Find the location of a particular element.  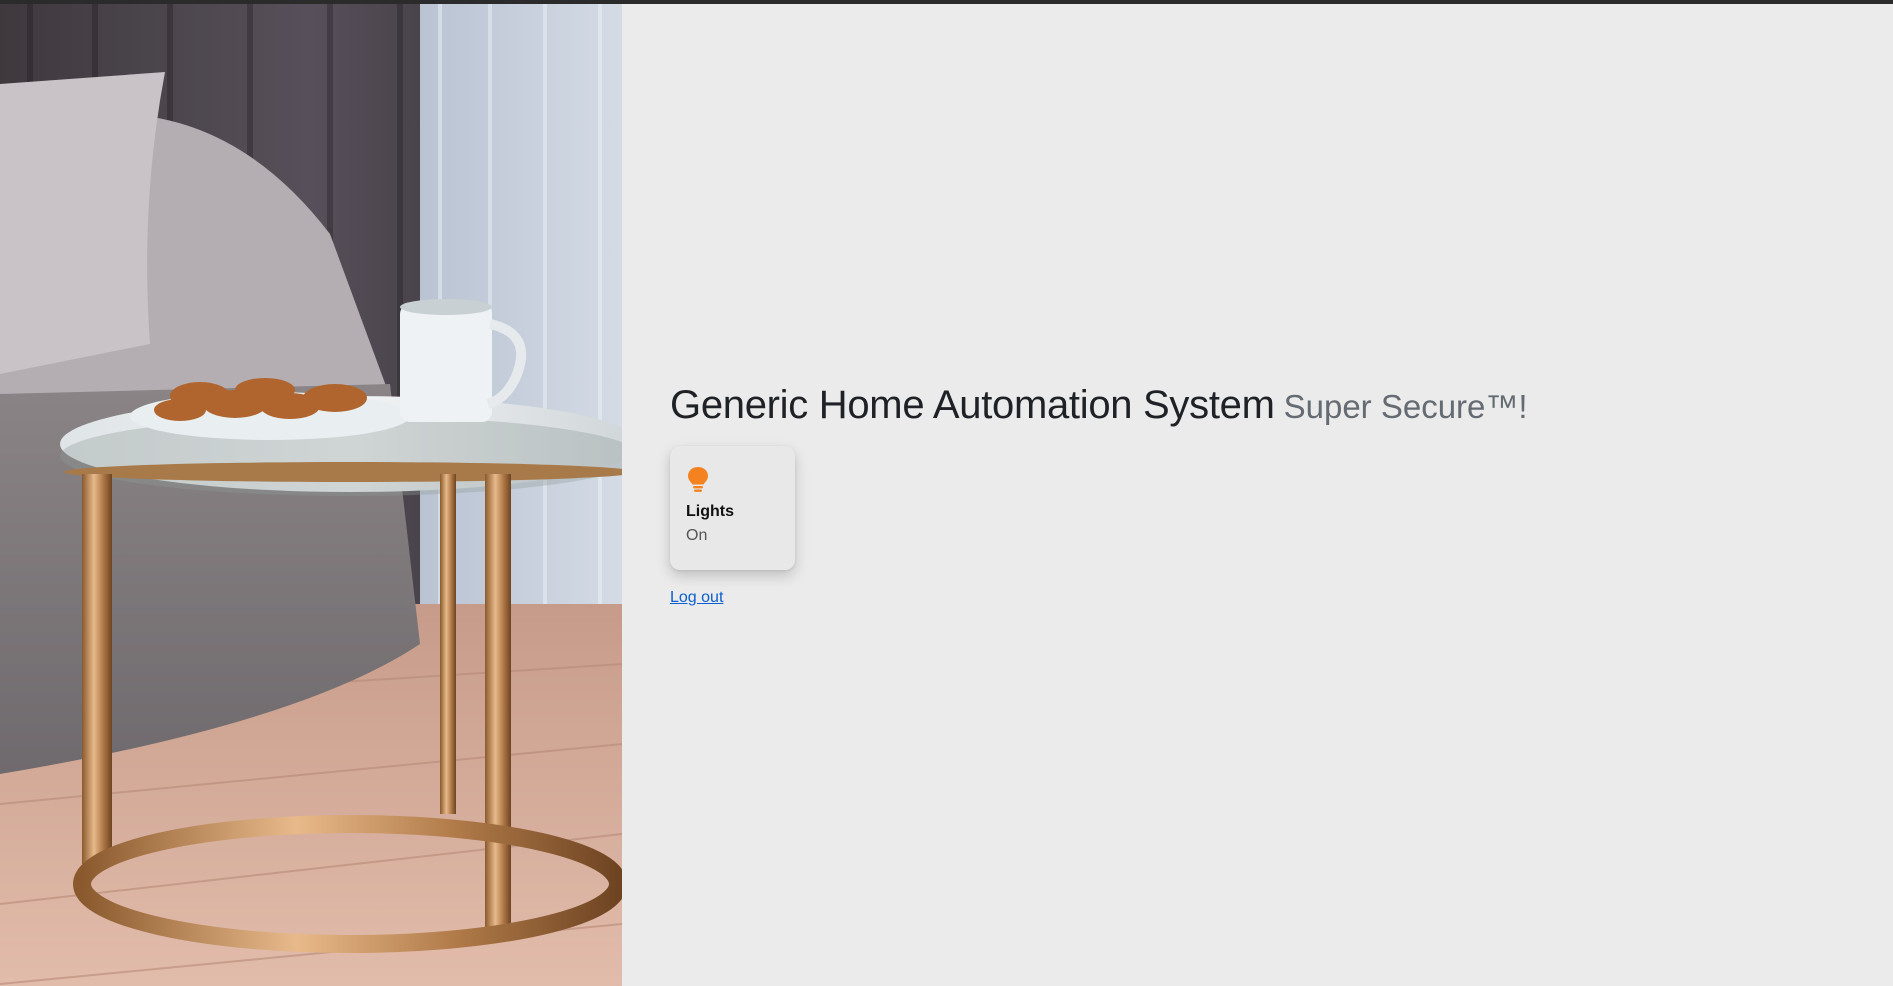

page-subtitle: Super Secure™! is located at coordinates (1405, 406).